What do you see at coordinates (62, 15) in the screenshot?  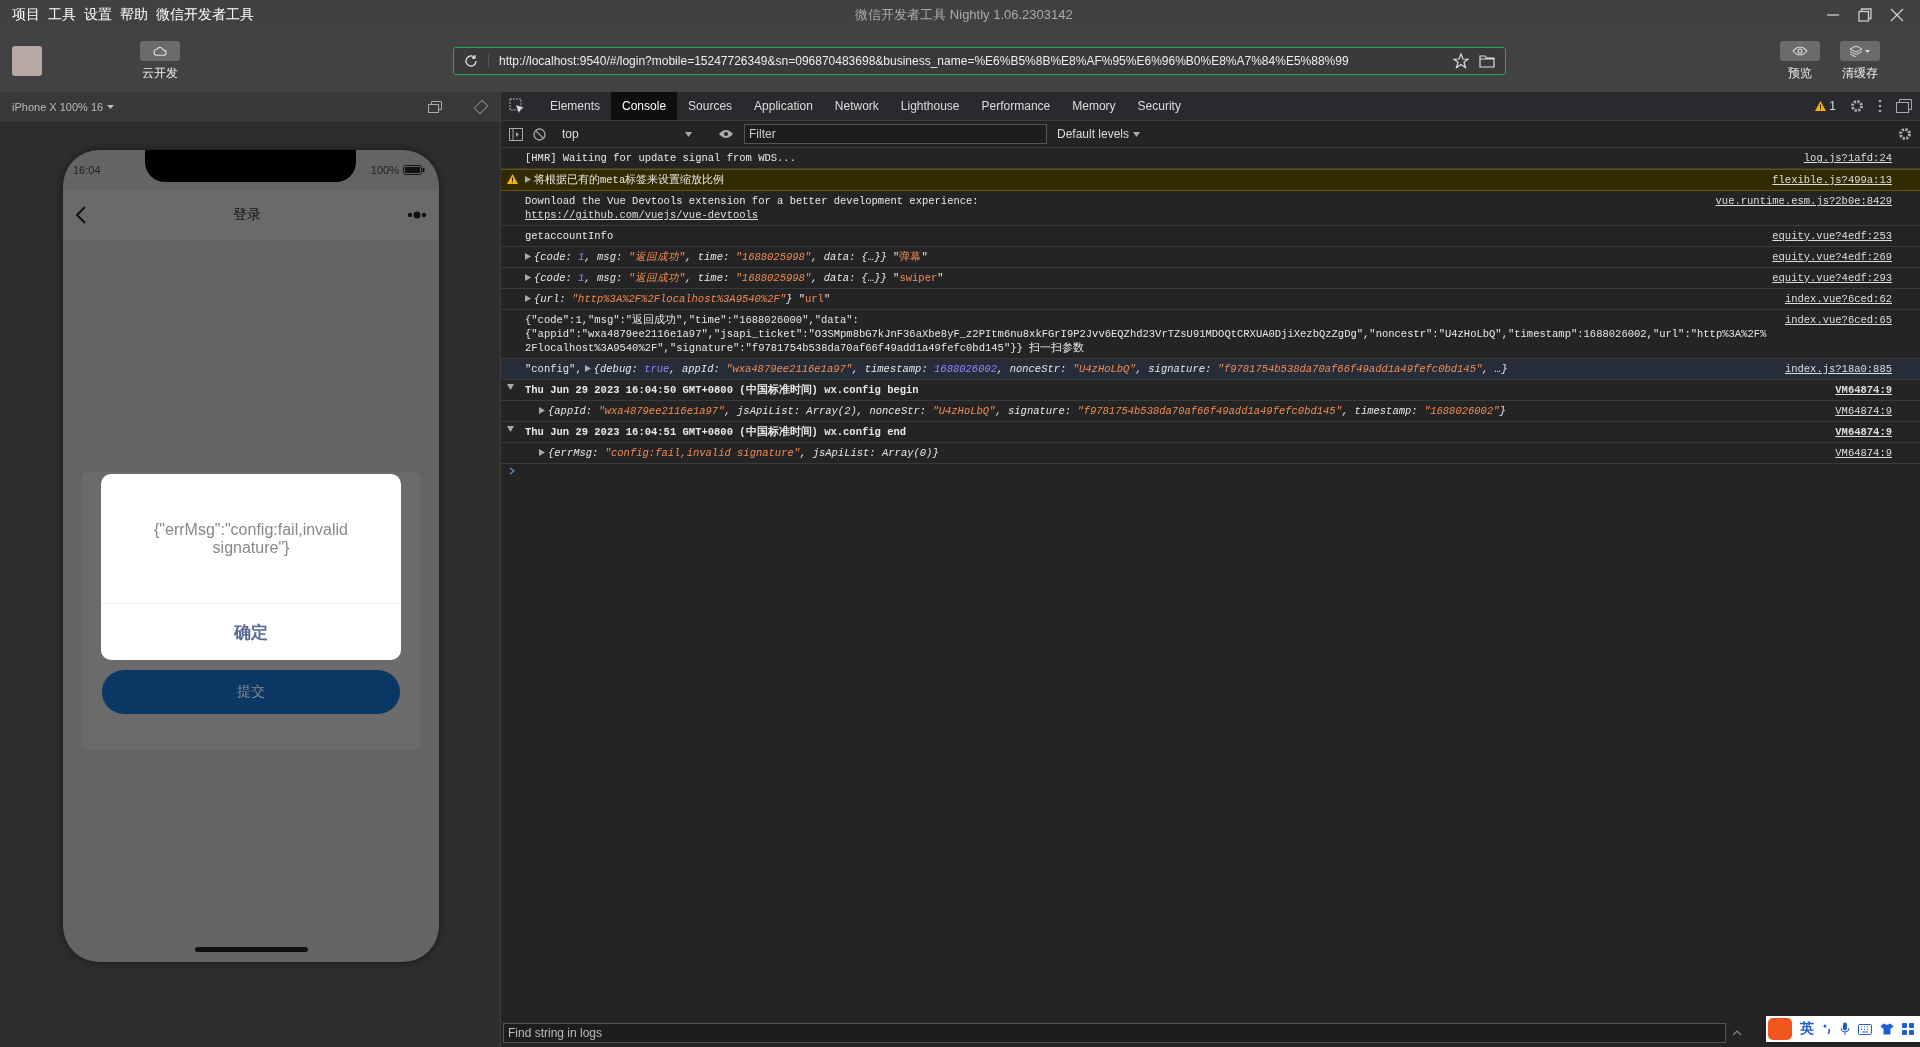 I see `menu-item: 工具` at bounding box center [62, 15].